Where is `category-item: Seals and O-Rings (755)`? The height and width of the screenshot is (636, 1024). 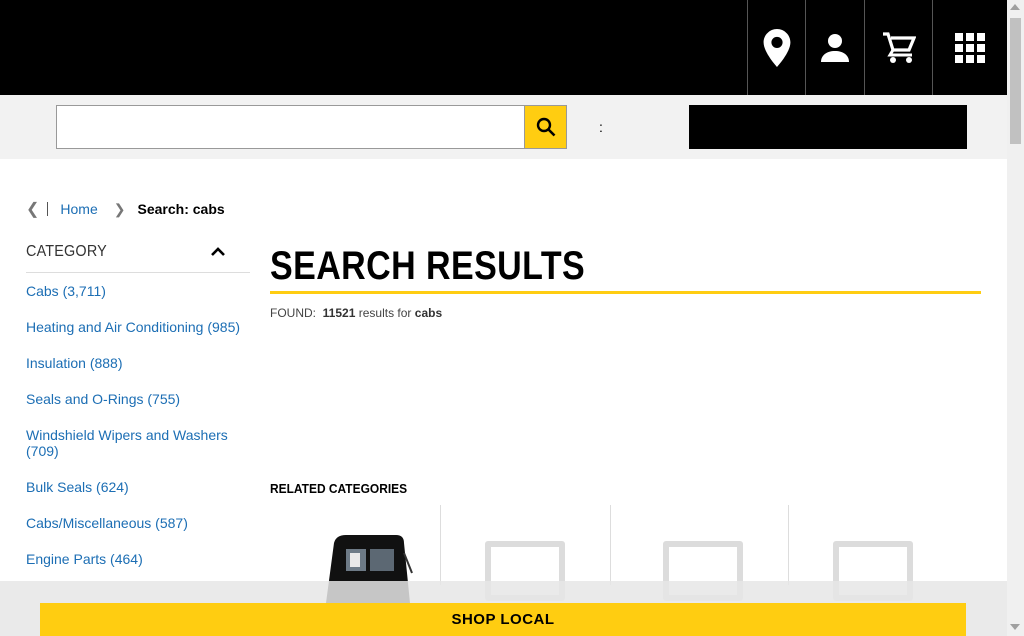
category-item: Seals and O-Rings (755) is located at coordinates (138, 399).